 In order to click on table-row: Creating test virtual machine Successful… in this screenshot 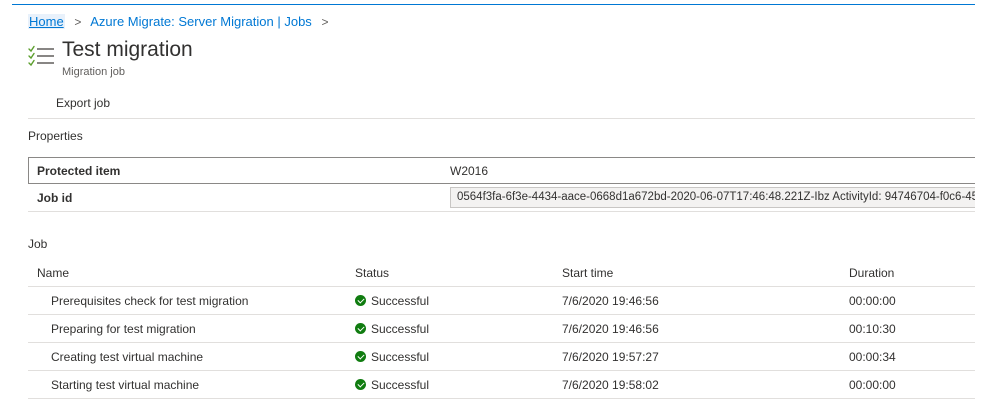, I will do `click(501, 357)`.